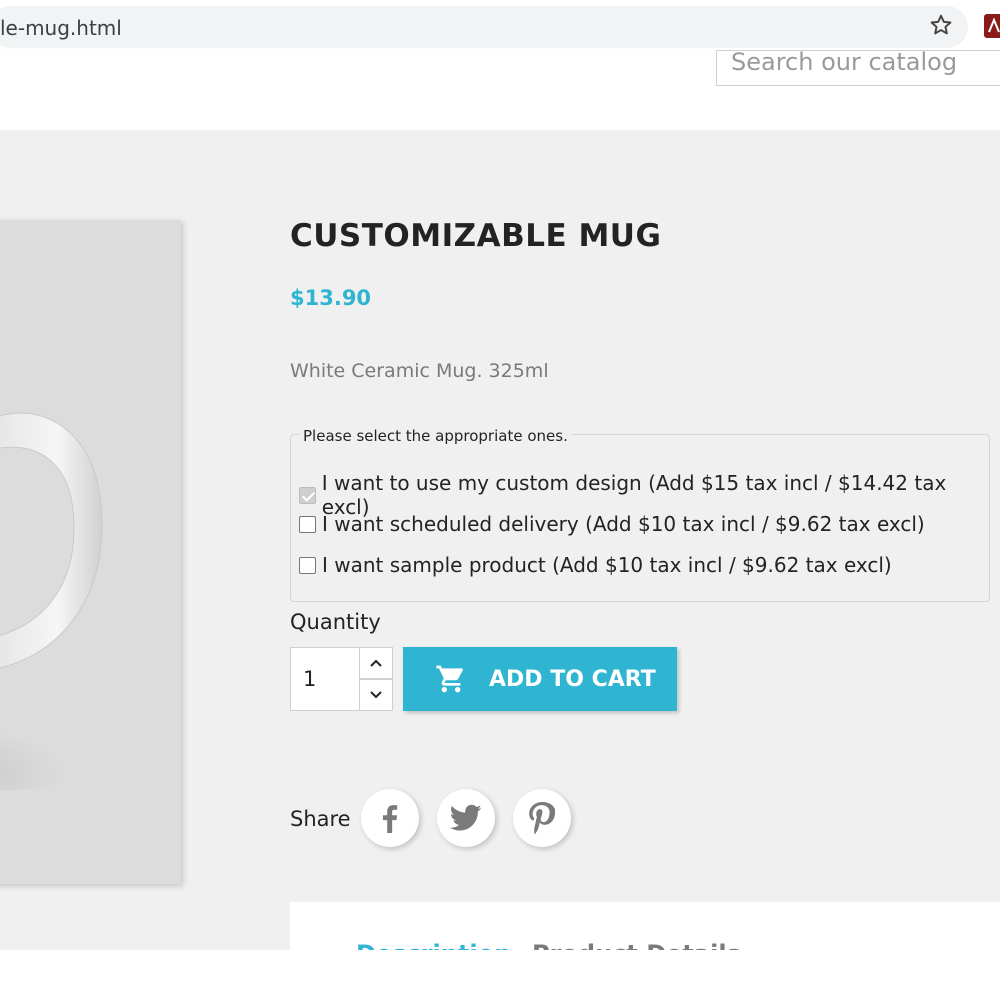 This screenshot has height=1000, width=1000. I want to click on search-box, so click(858, 68).